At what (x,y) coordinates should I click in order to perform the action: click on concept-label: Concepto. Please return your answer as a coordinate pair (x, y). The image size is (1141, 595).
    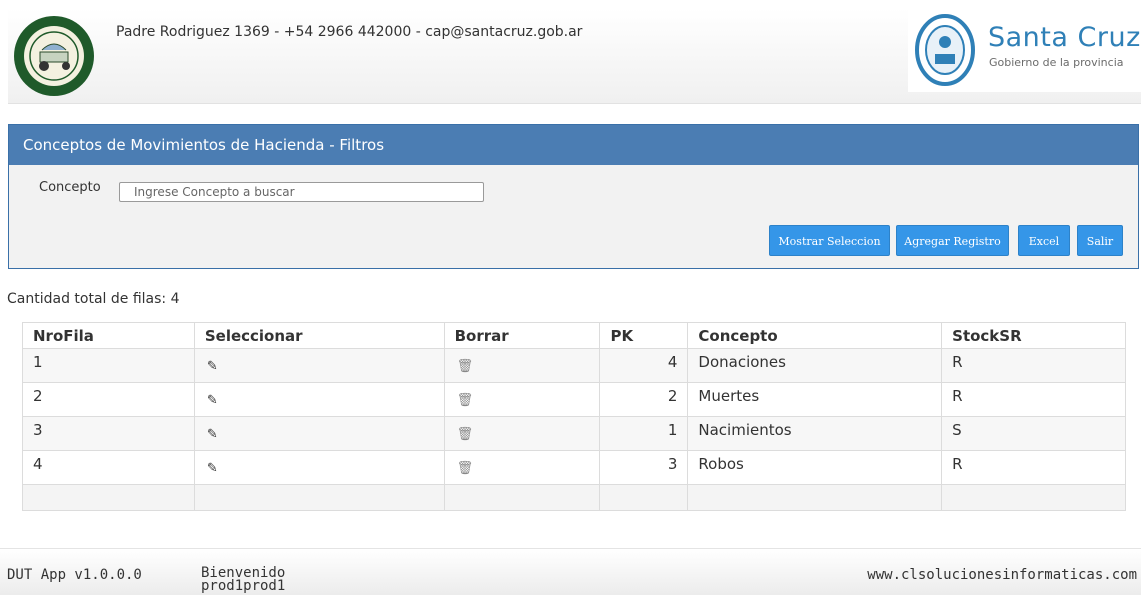
    Looking at the image, I should click on (70, 187).